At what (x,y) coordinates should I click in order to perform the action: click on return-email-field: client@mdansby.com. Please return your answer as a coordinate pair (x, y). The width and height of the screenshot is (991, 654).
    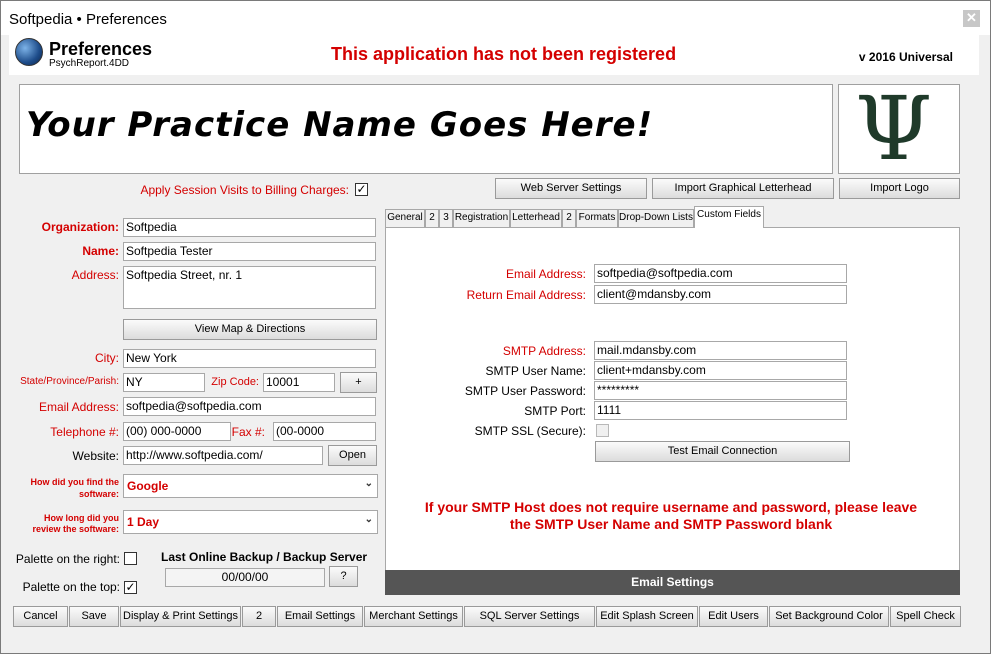
    Looking at the image, I should click on (720, 294).